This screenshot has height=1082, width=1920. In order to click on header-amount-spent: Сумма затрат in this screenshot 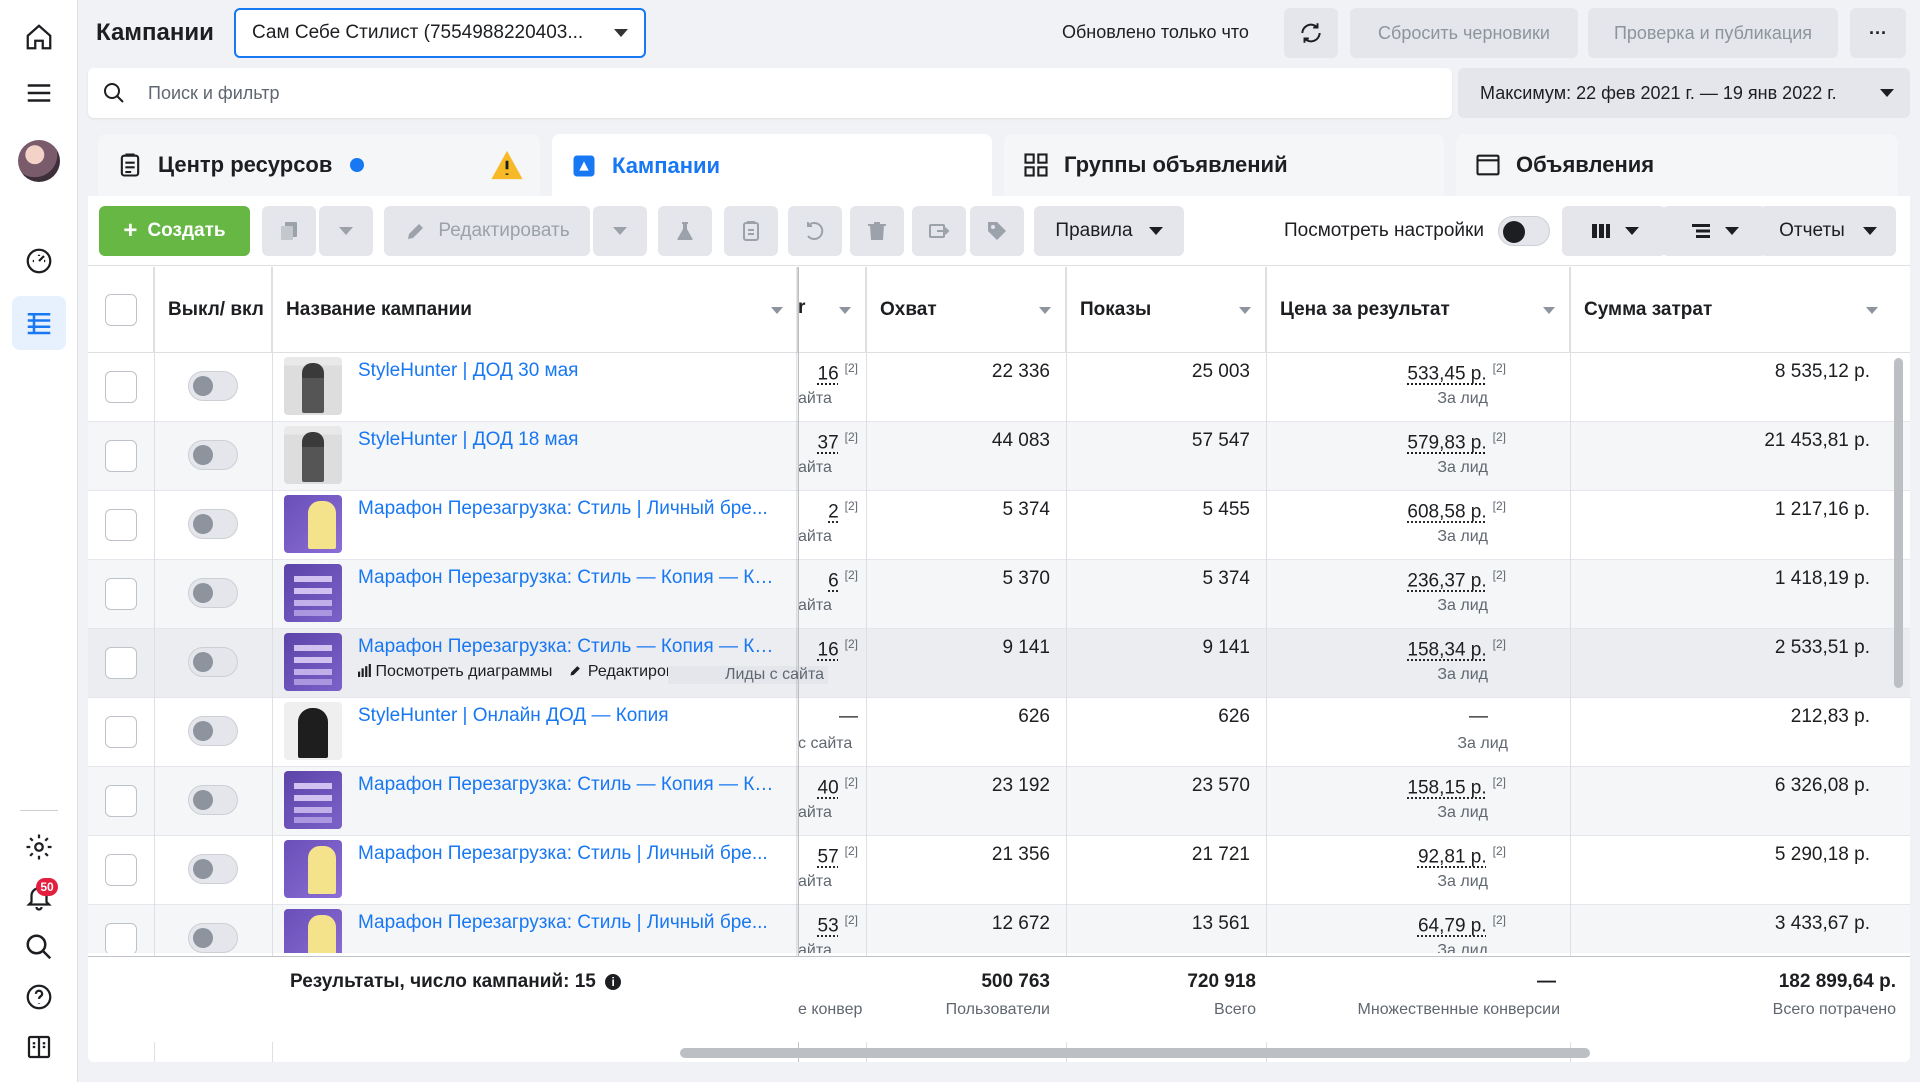, I will do `click(1731, 310)`.